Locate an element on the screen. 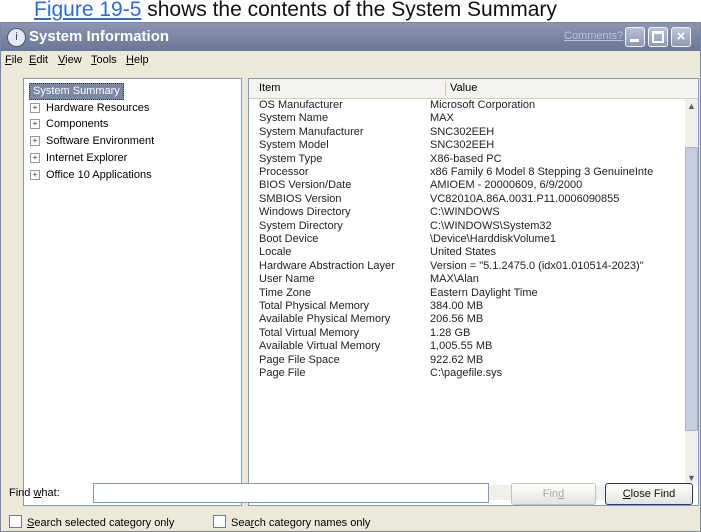  row-value-cell: 922.62 MB is located at coordinates (457, 359).